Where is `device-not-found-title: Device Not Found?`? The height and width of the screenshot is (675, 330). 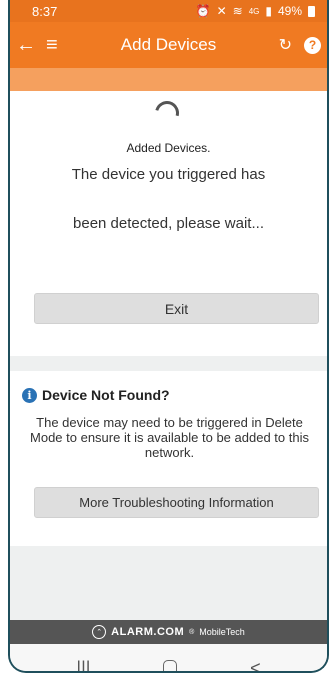
device-not-found-title: Device Not Found? is located at coordinates (106, 395).